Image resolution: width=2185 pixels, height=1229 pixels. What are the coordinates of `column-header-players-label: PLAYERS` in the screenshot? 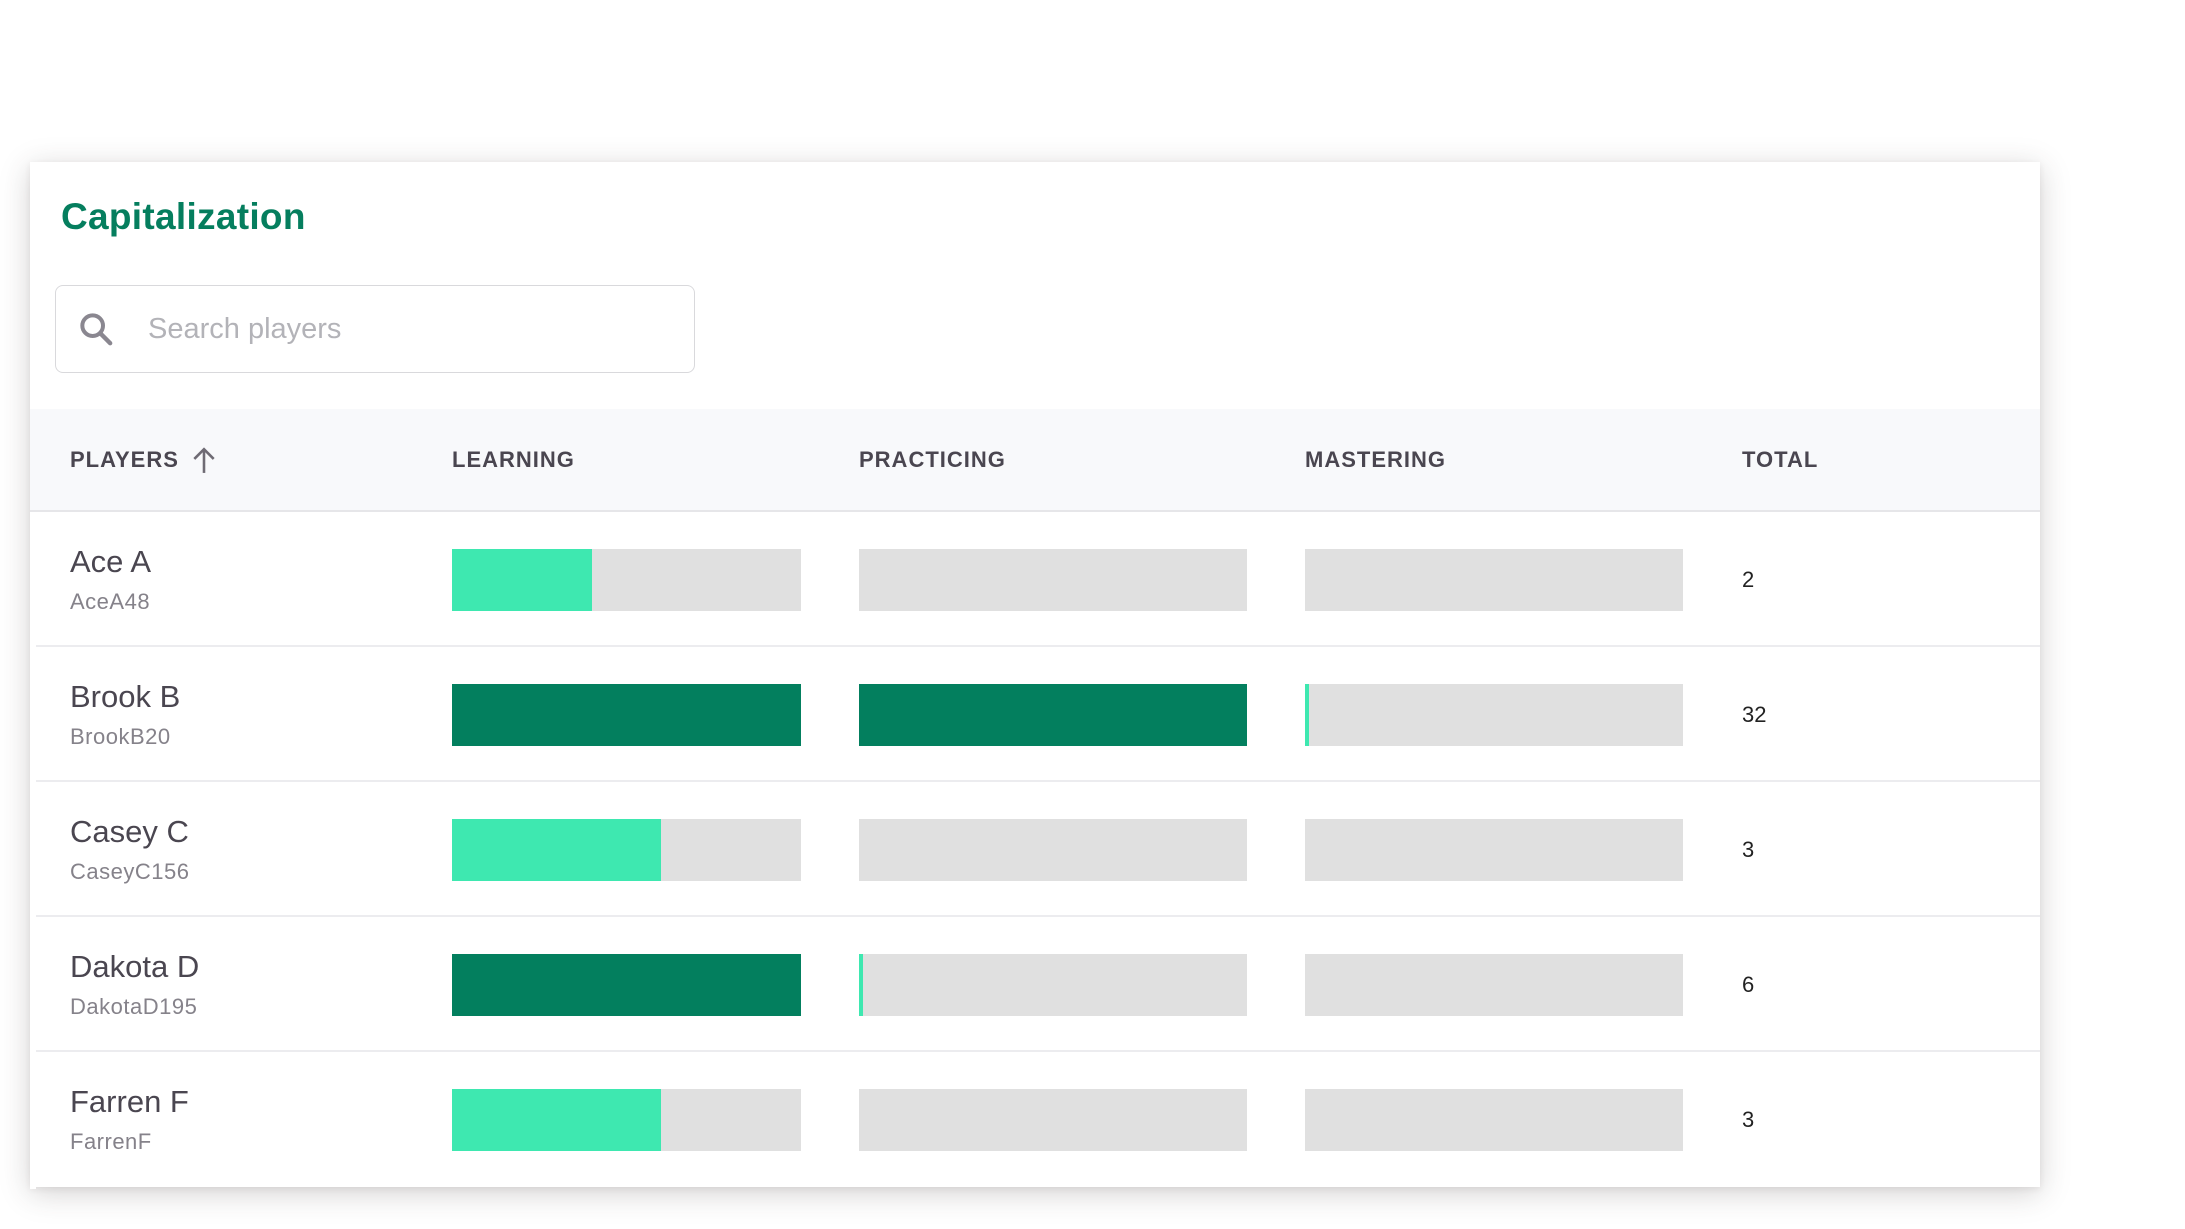 It's located at (124, 459).